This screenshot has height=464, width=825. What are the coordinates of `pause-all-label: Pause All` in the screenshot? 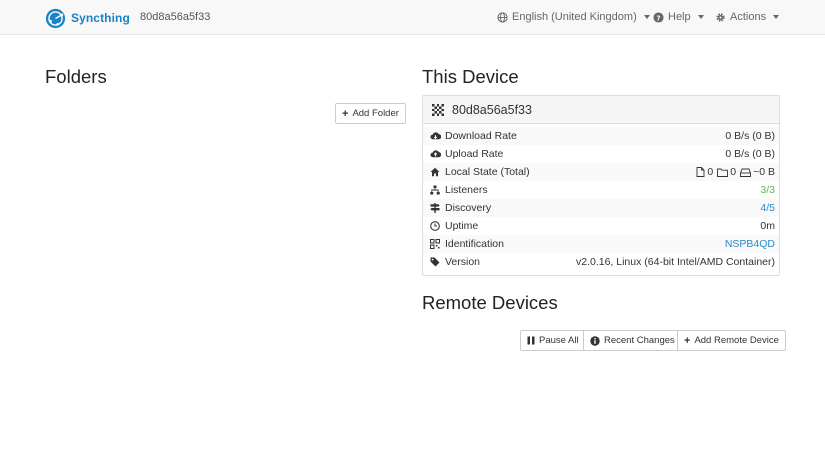 It's located at (559, 340).